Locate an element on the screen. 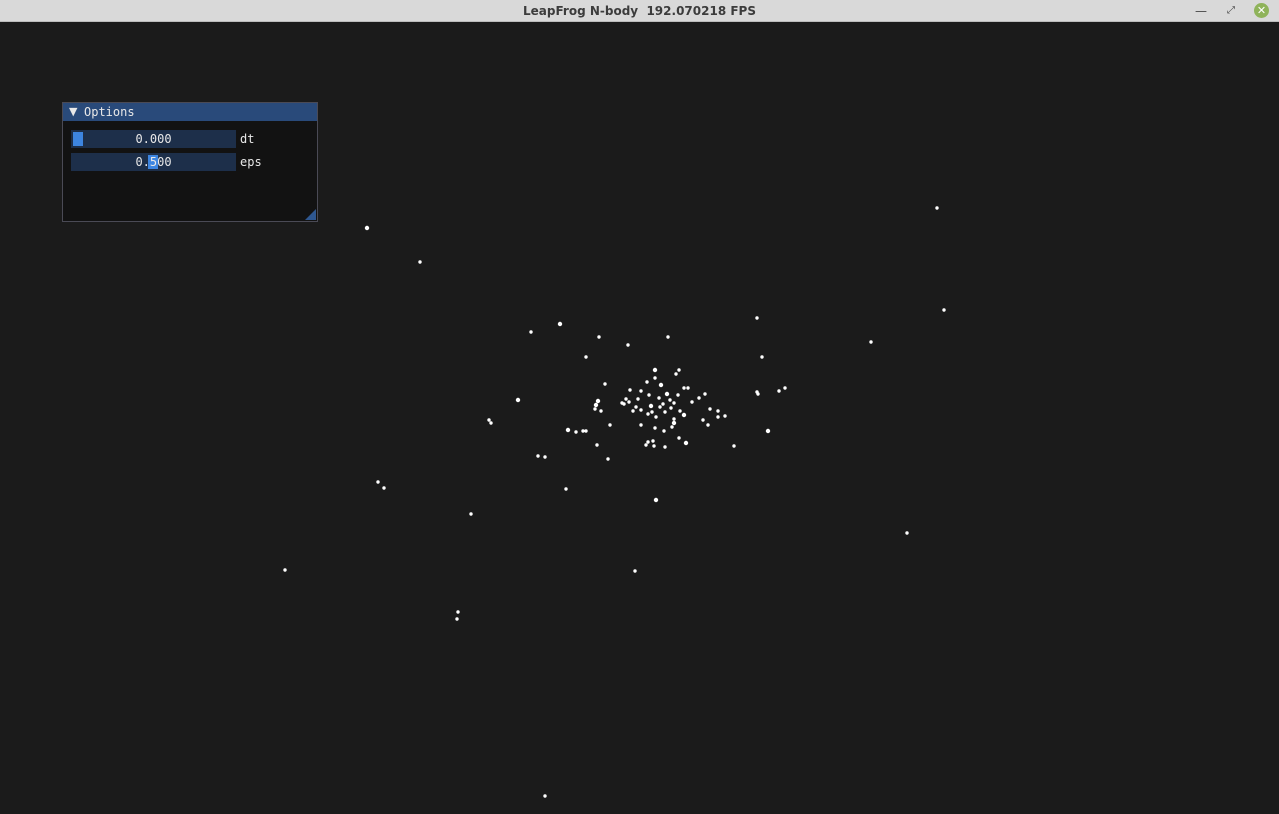 The width and height of the screenshot is (1279, 814). minimize-icon: — is located at coordinates (1201, 11).